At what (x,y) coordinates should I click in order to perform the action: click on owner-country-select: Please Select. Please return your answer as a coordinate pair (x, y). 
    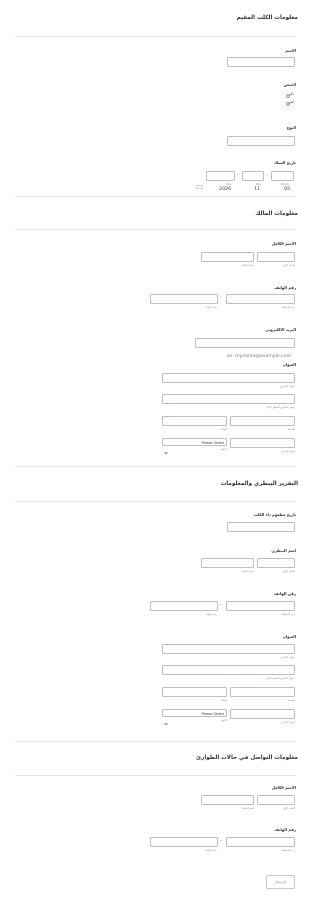
    Looking at the image, I should click on (194, 442).